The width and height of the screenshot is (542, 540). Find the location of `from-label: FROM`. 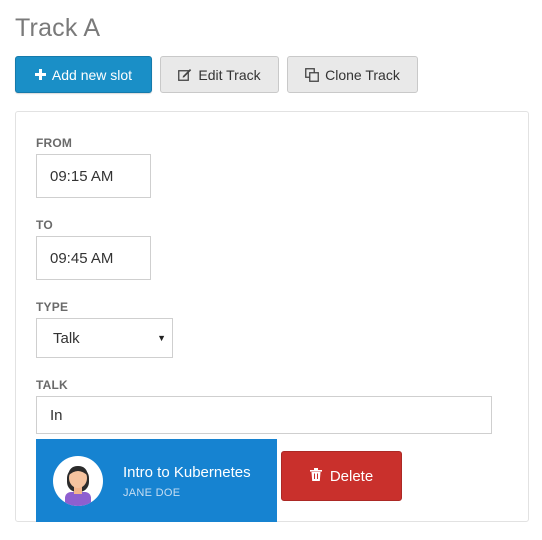

from-label: FROM is located at coordinates (54, 143).